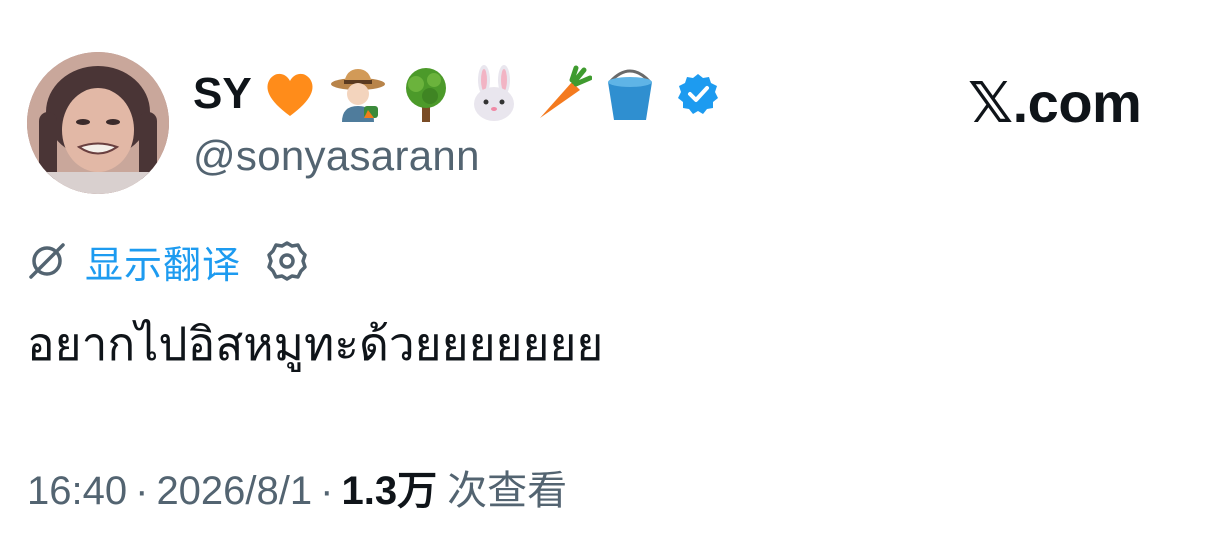  What do you see at coordinates (47, 261) in the screenshot?
I see `translate-icon` at bounding box center [47, 261].